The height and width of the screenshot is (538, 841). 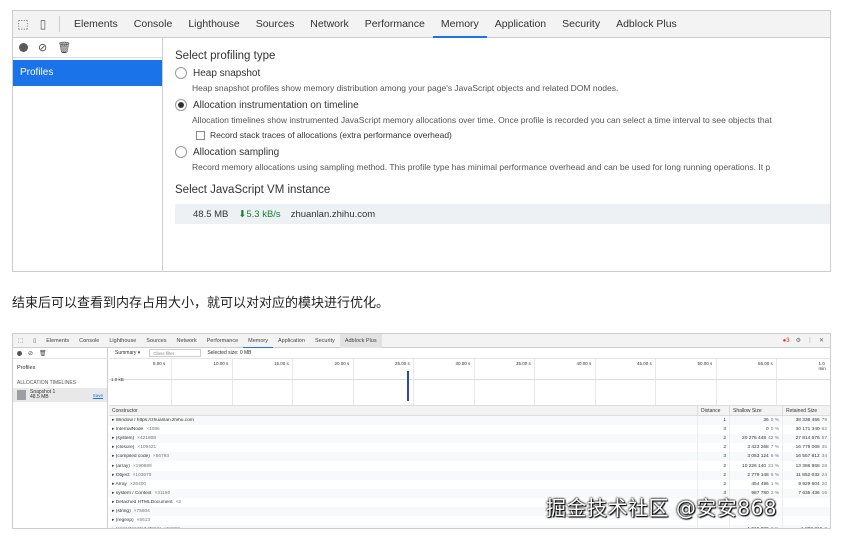 What do you see at coordinates (824, 484) in the screenshot?
I see `retained-percent: 20` at bounding box center [824, 484].